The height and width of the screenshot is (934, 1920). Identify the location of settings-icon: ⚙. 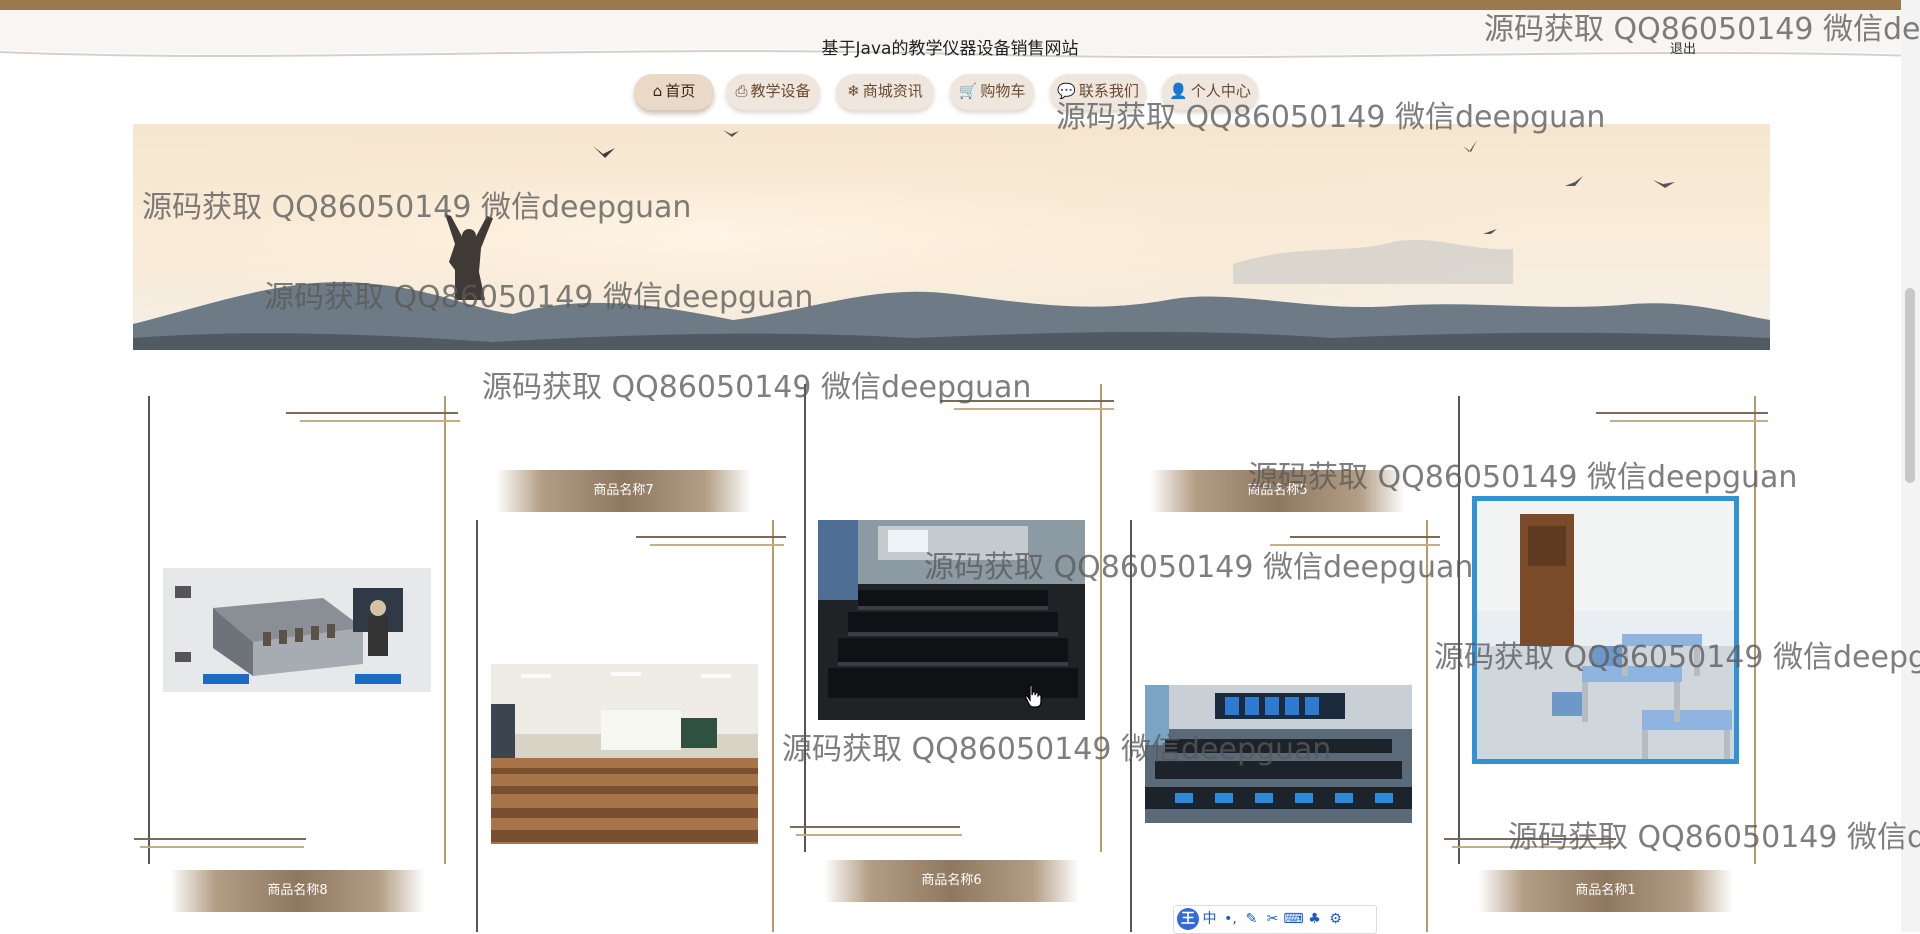
(1335, 919).